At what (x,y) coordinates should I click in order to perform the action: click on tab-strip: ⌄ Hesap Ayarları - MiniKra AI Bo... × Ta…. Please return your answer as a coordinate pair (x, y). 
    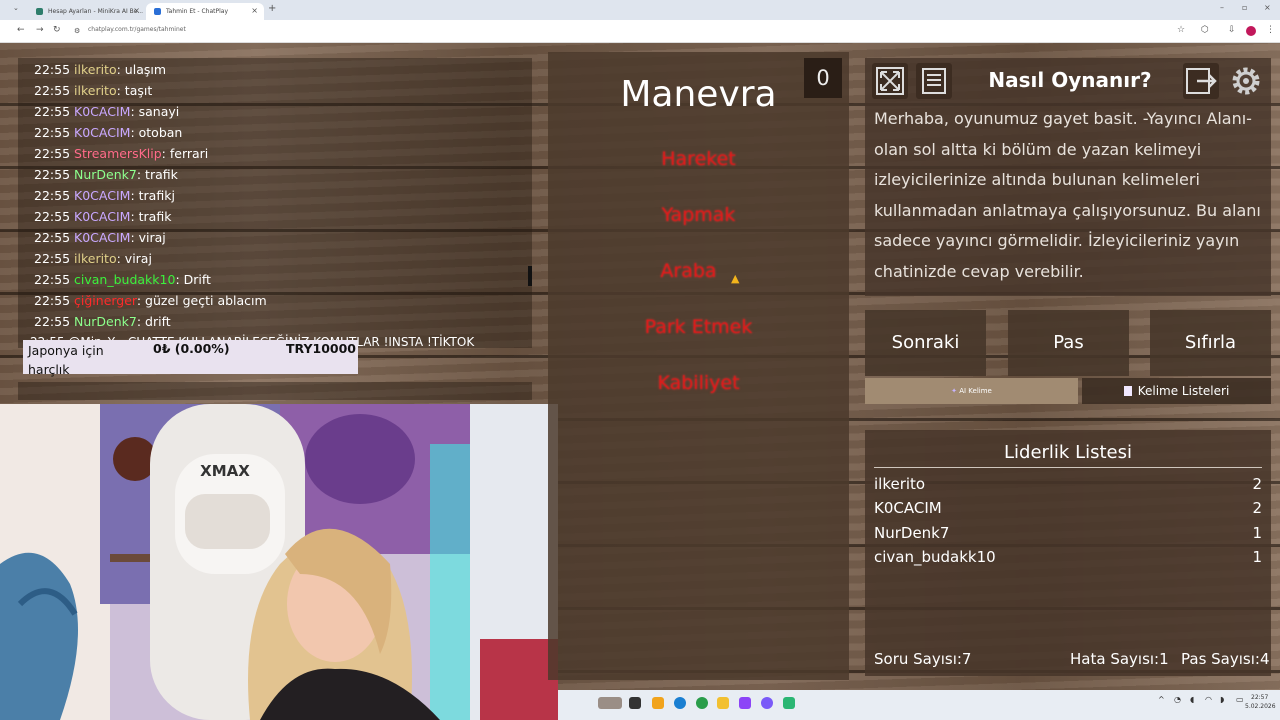
    Looking at the image, I should click on (640, 10).